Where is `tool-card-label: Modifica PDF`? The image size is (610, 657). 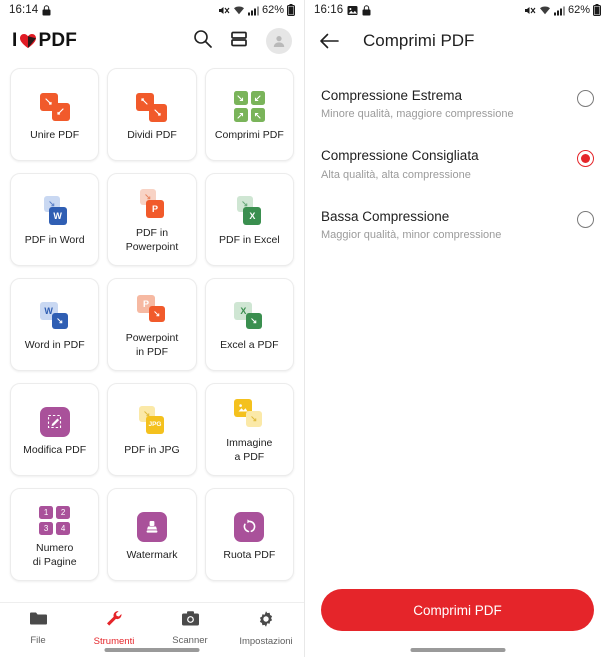 tool-card-label: Modifica PDF is located at coordinates (55, 449).